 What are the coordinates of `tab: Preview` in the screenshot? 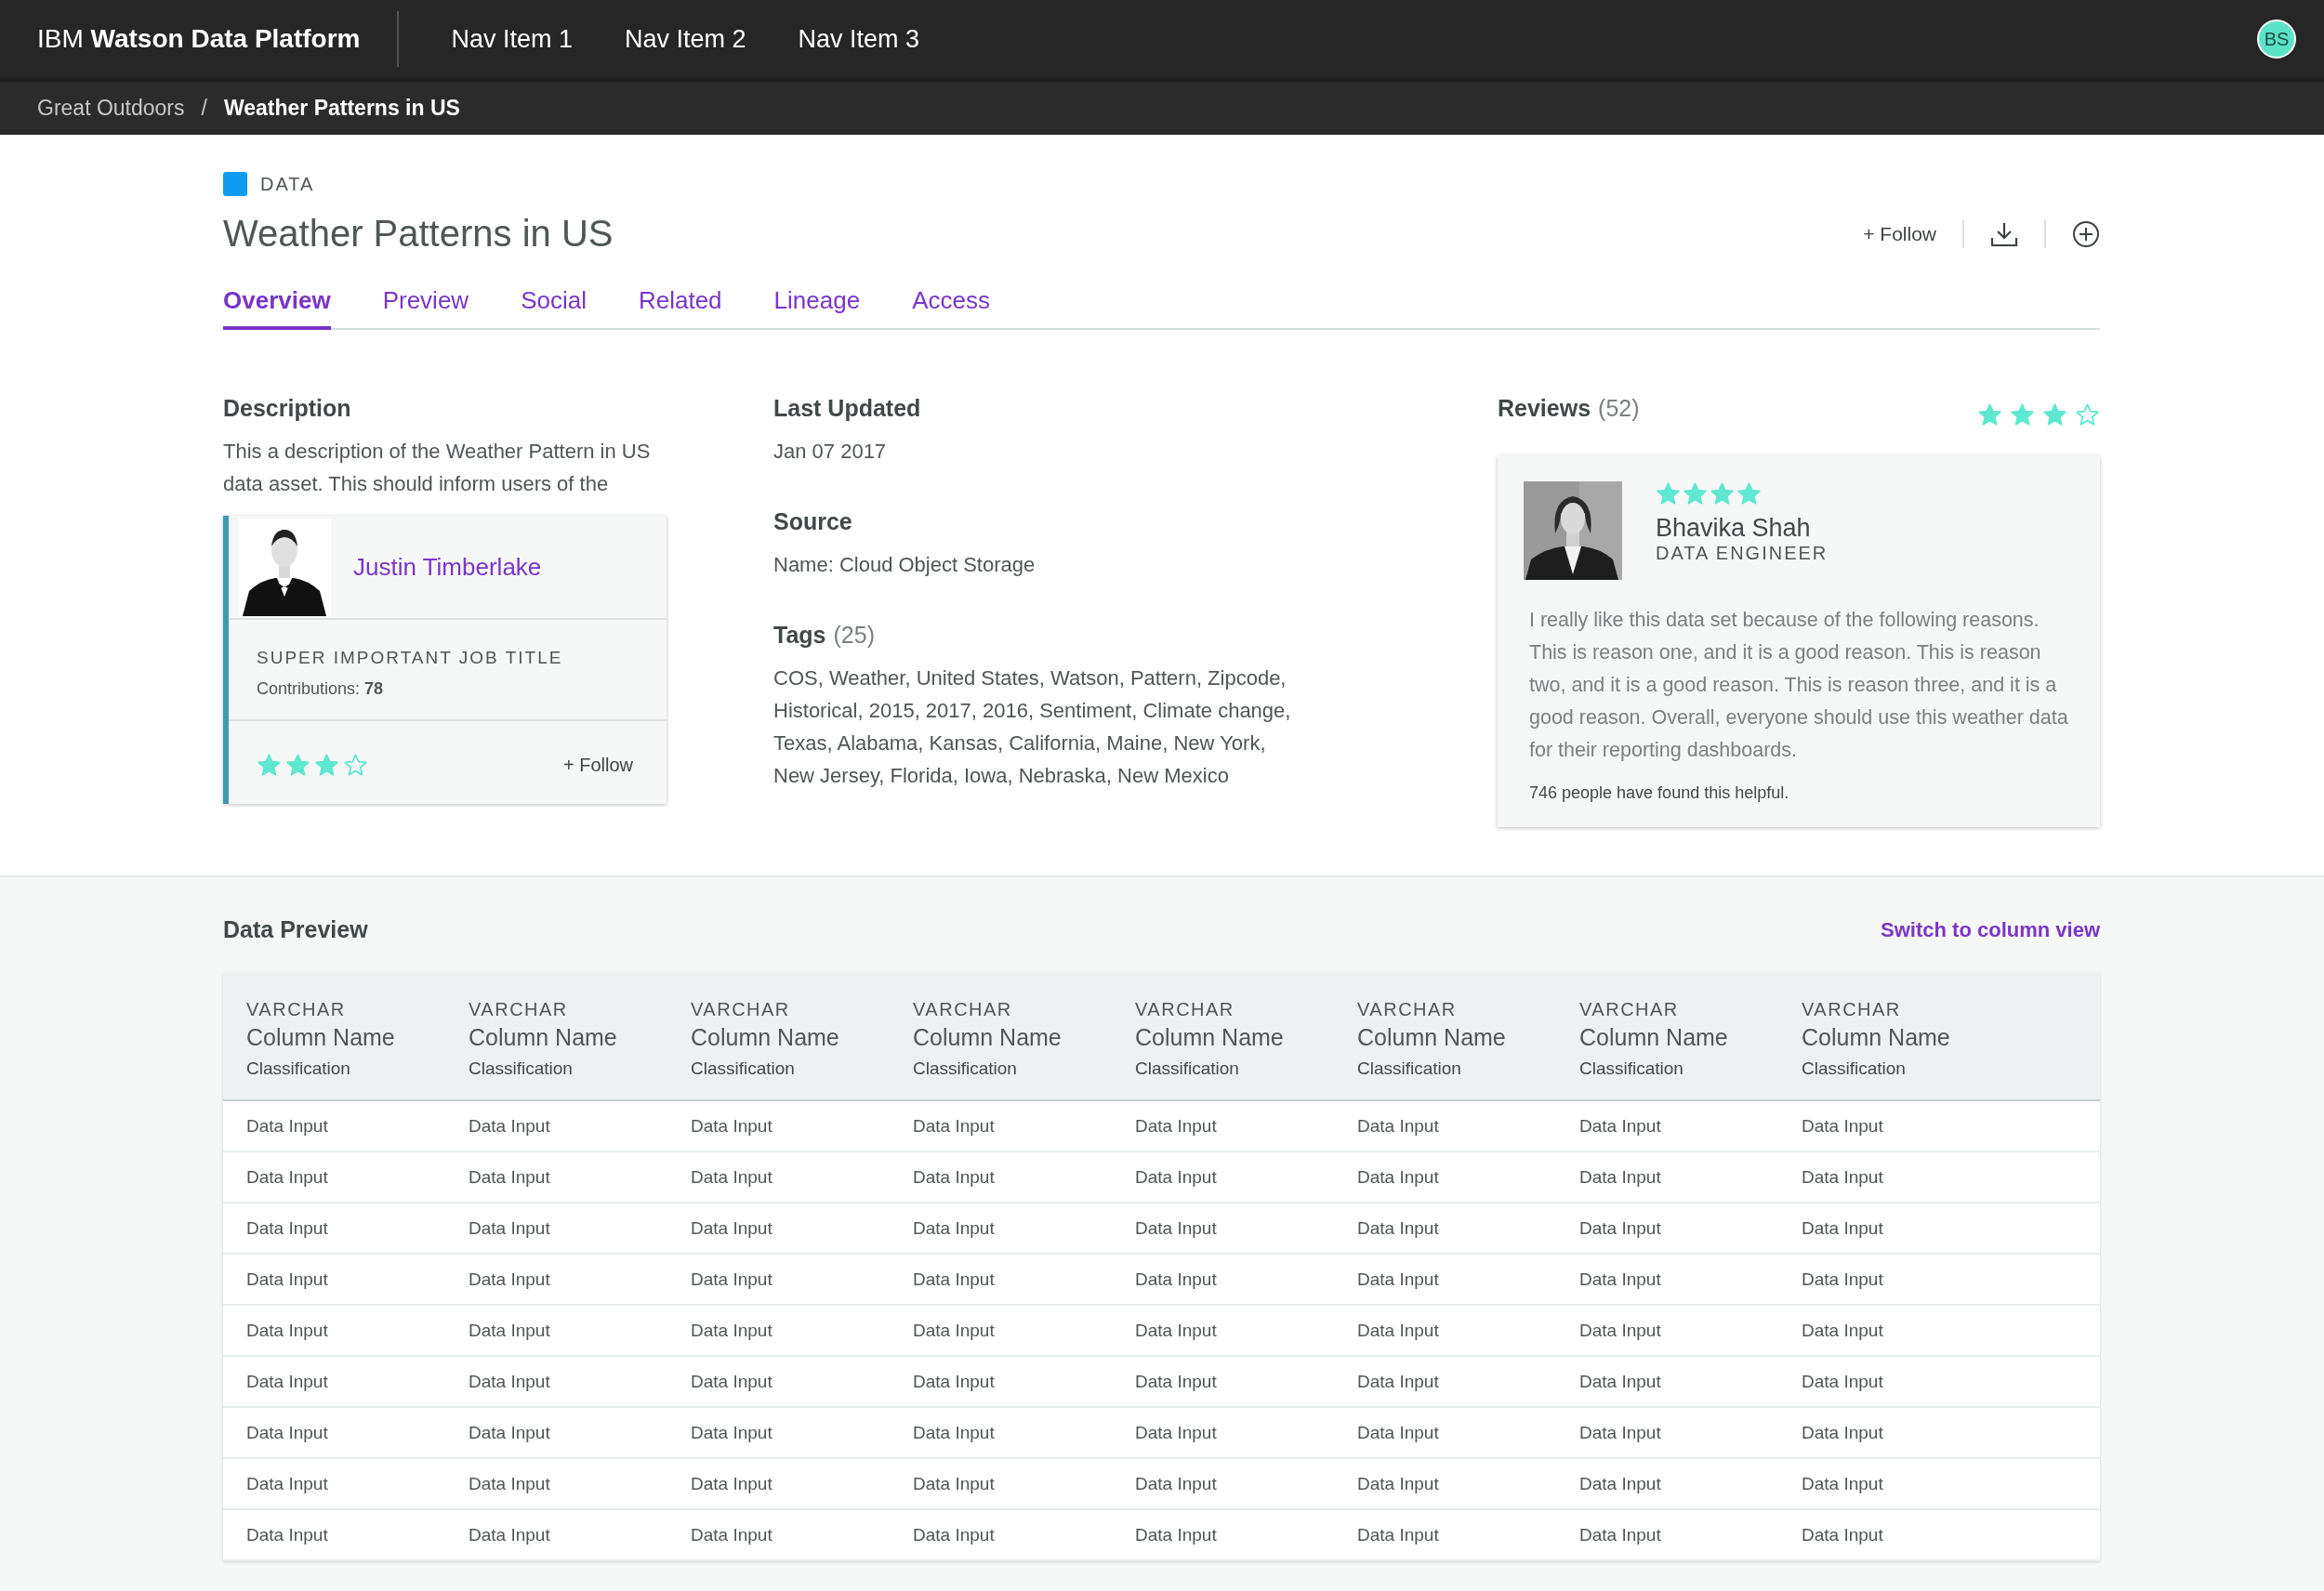 It's located at (425, 308).